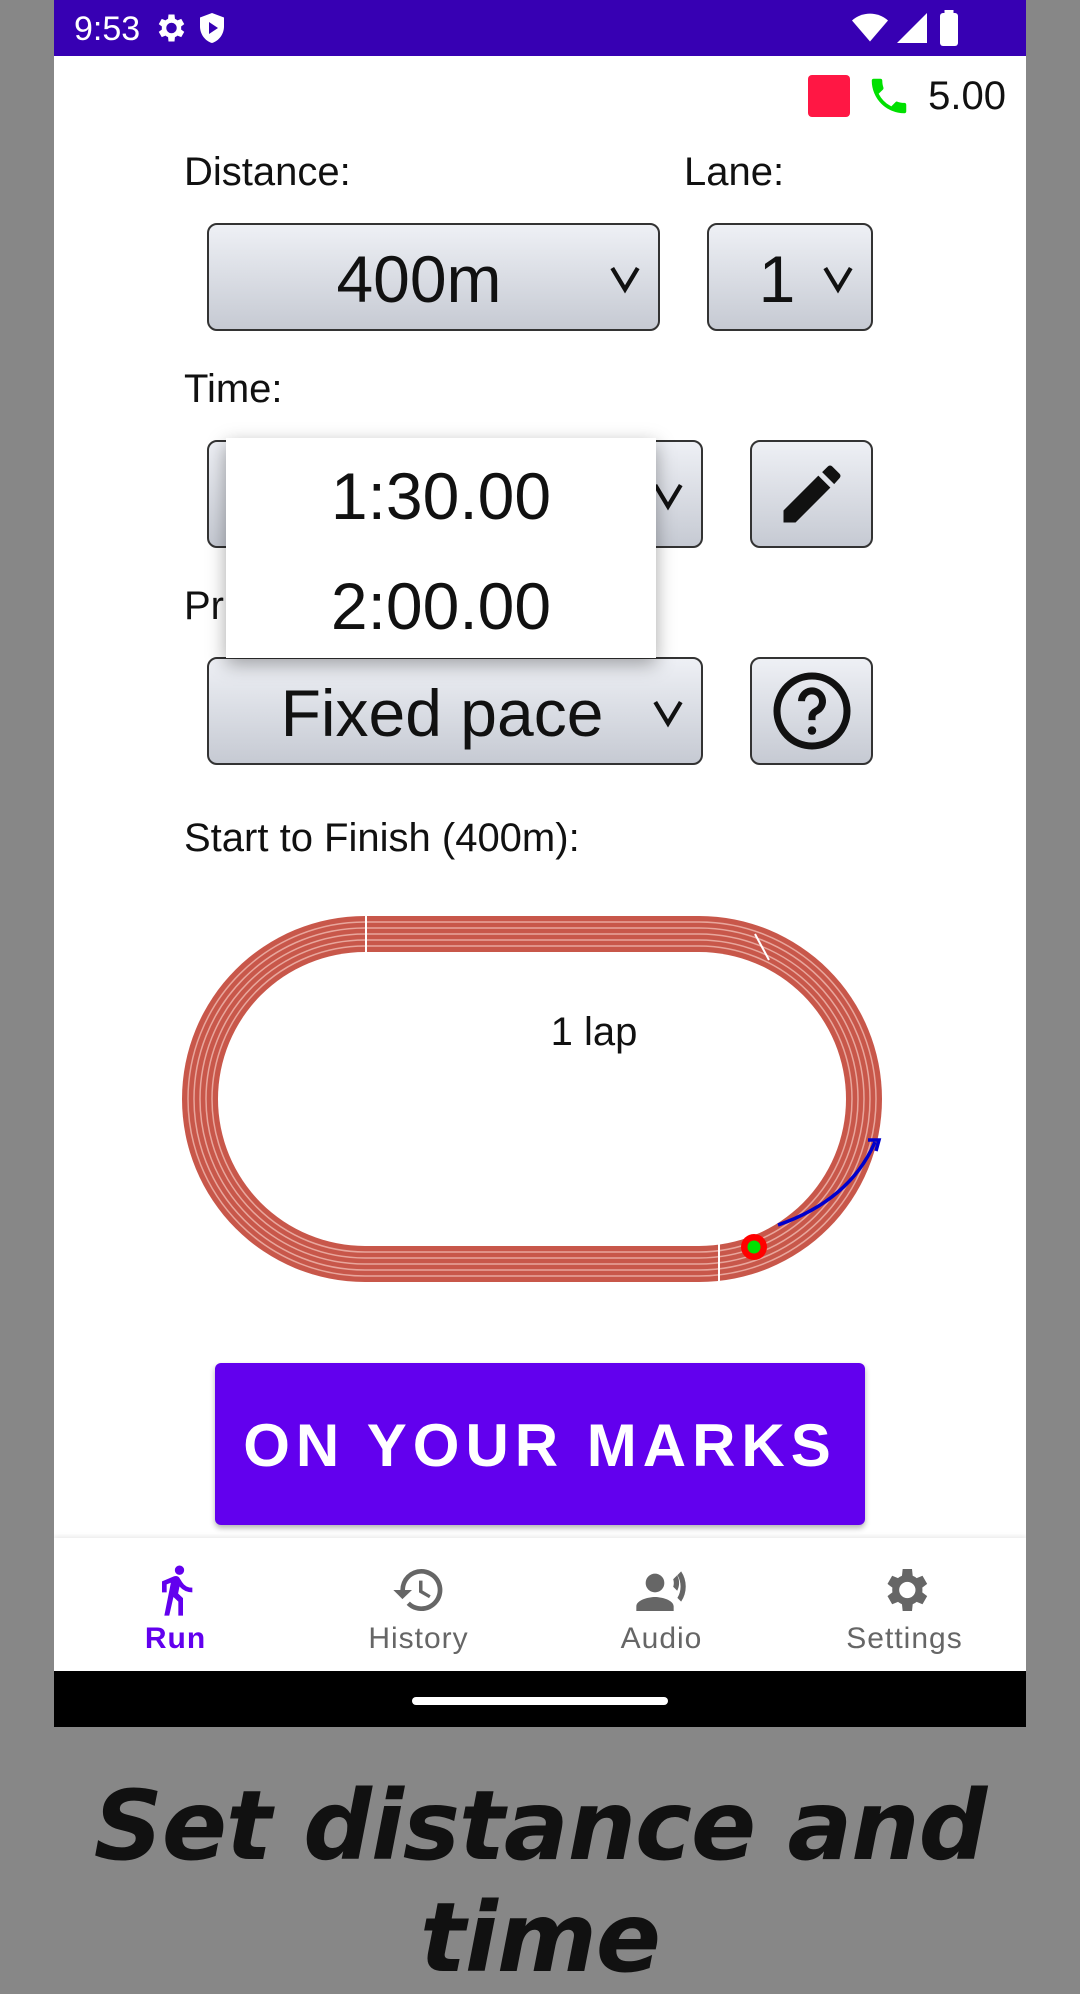  What do you see at coordinates (442, 713) in the screenshot?
I see `profile-value: Fixed pace` at bounding box center [442, 713].